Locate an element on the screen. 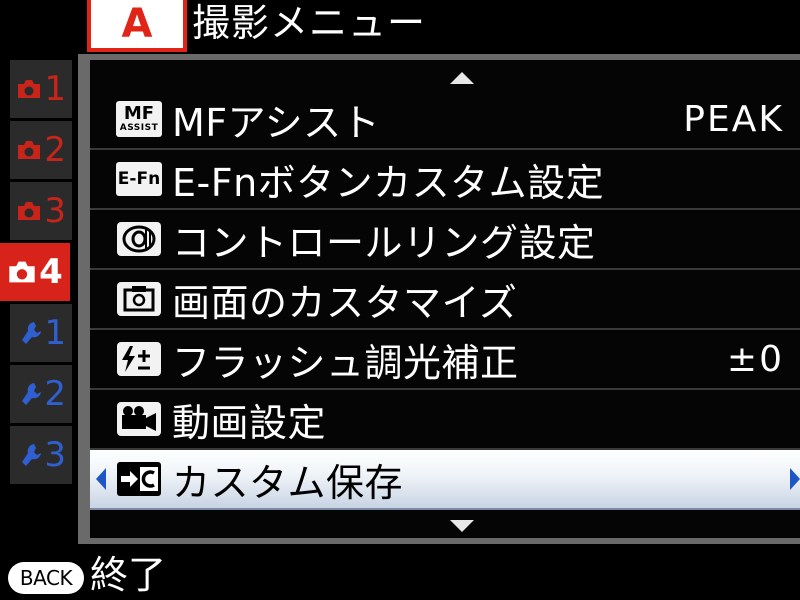  menu-item-label: E-Fnボタンカスタム設定 is located at coordinates (388, 182).